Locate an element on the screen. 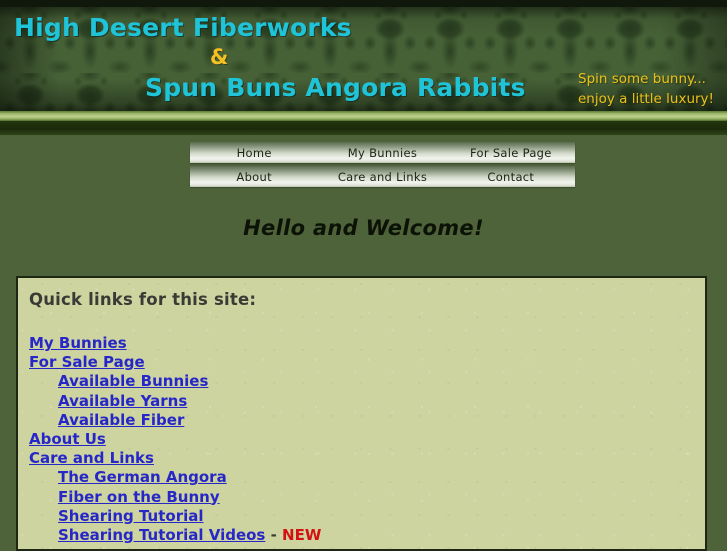 The width and height of the screenshot is (727, 551). header-divider is located at coordinates (363, 123).